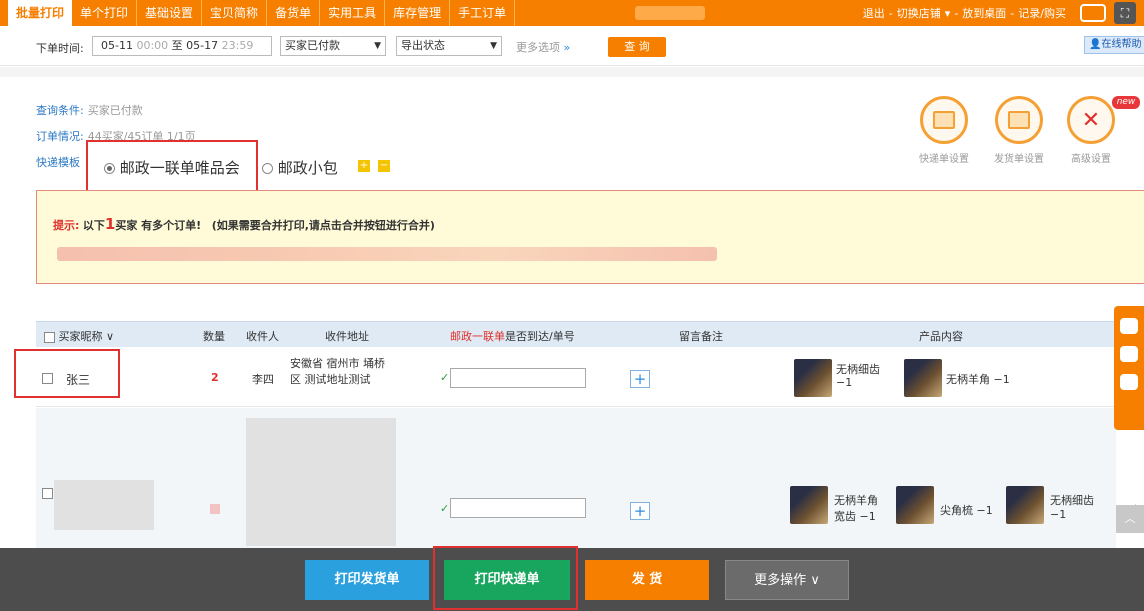  I want to click on tab-manual-order: 手工订单, so click(483, 13).